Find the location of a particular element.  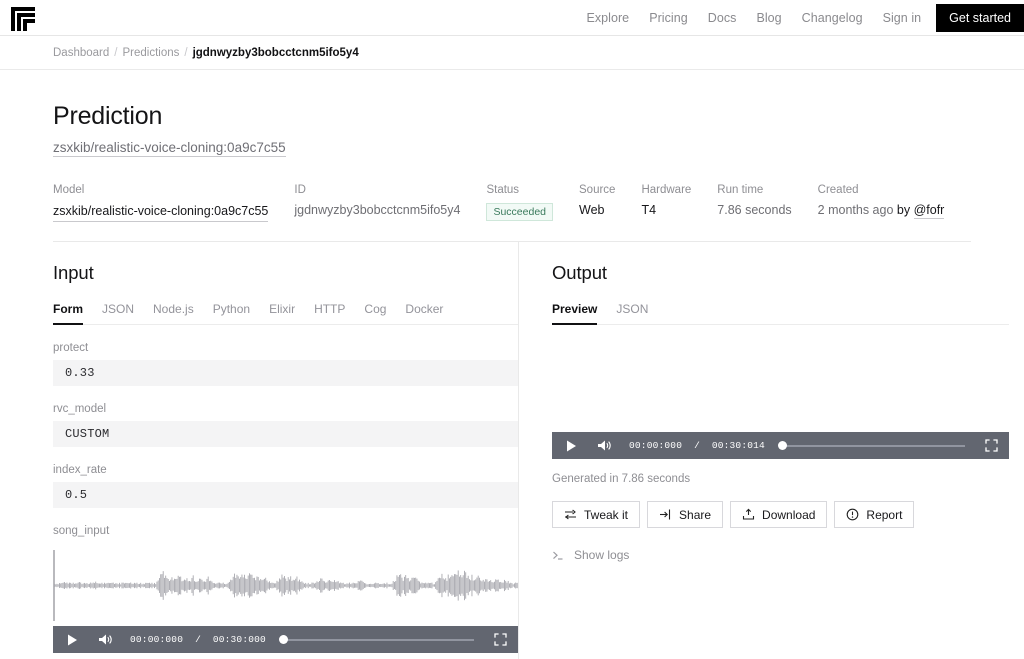

input-heading: Input is located at coordinates (73, 272).